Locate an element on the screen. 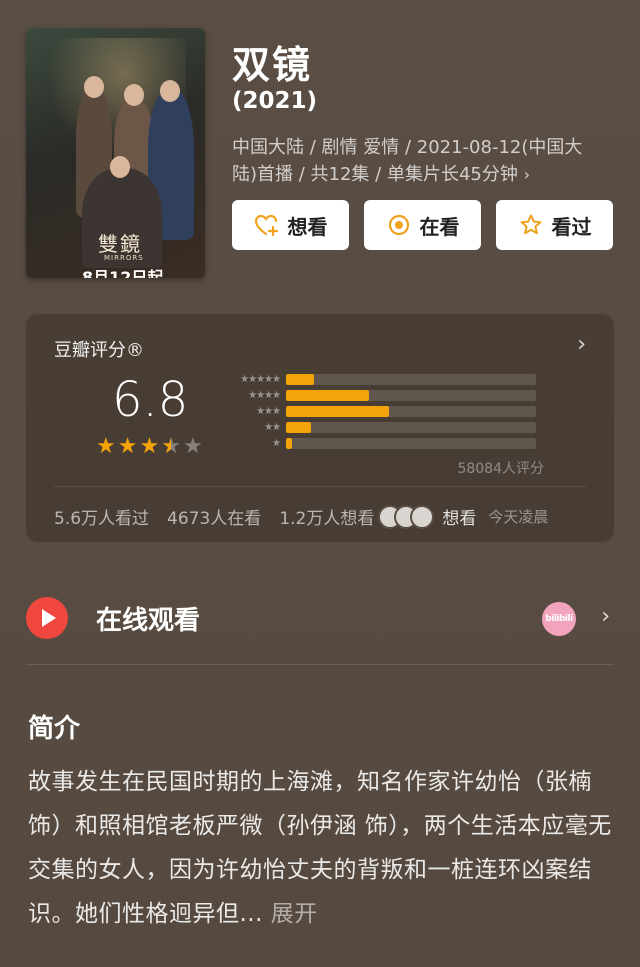 This screenshot has height=967, width=640. card-divider is located at coordinates (320, 486).